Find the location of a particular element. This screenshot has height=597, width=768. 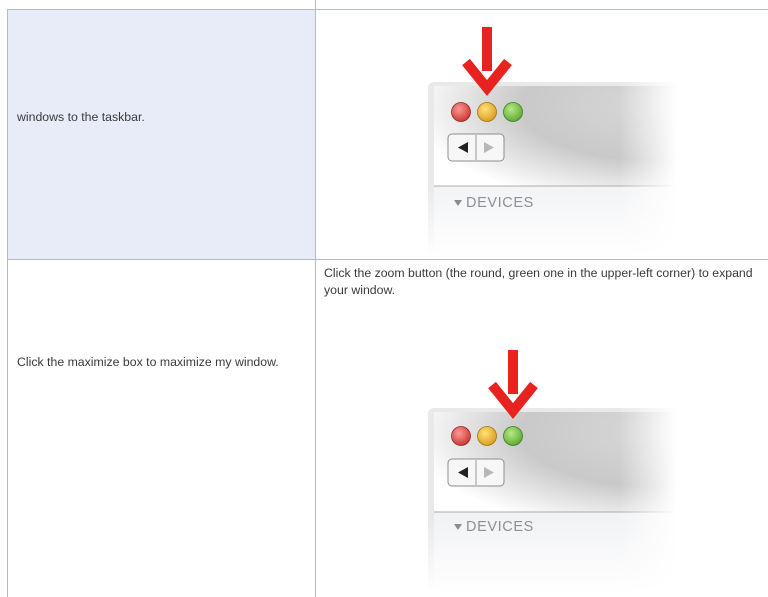

row1-left-text: windows to the taskbar. is located at coordinates (81, 117).